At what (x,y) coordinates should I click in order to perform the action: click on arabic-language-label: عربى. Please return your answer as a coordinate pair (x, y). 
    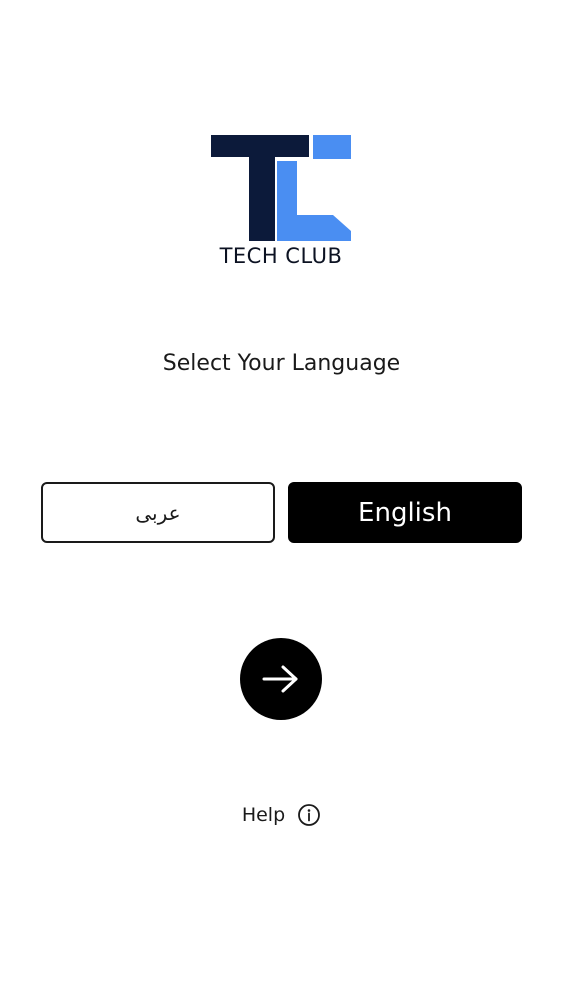
    Looking at the image, I should click on (158, 512).